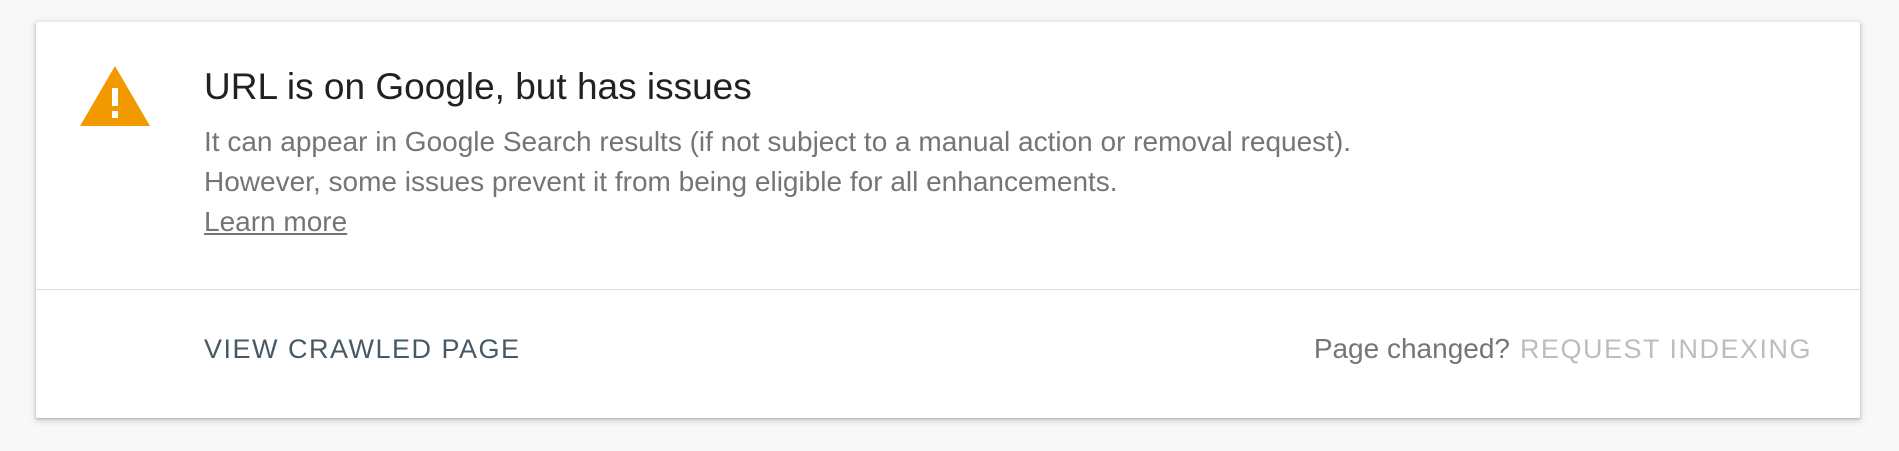 The width and height of the screenshot is (1899, 451). Describe the element at coordinates (1666, 349) in the screenshot. I see `request-indexing-button: REQUEST INDEXING` at that location.